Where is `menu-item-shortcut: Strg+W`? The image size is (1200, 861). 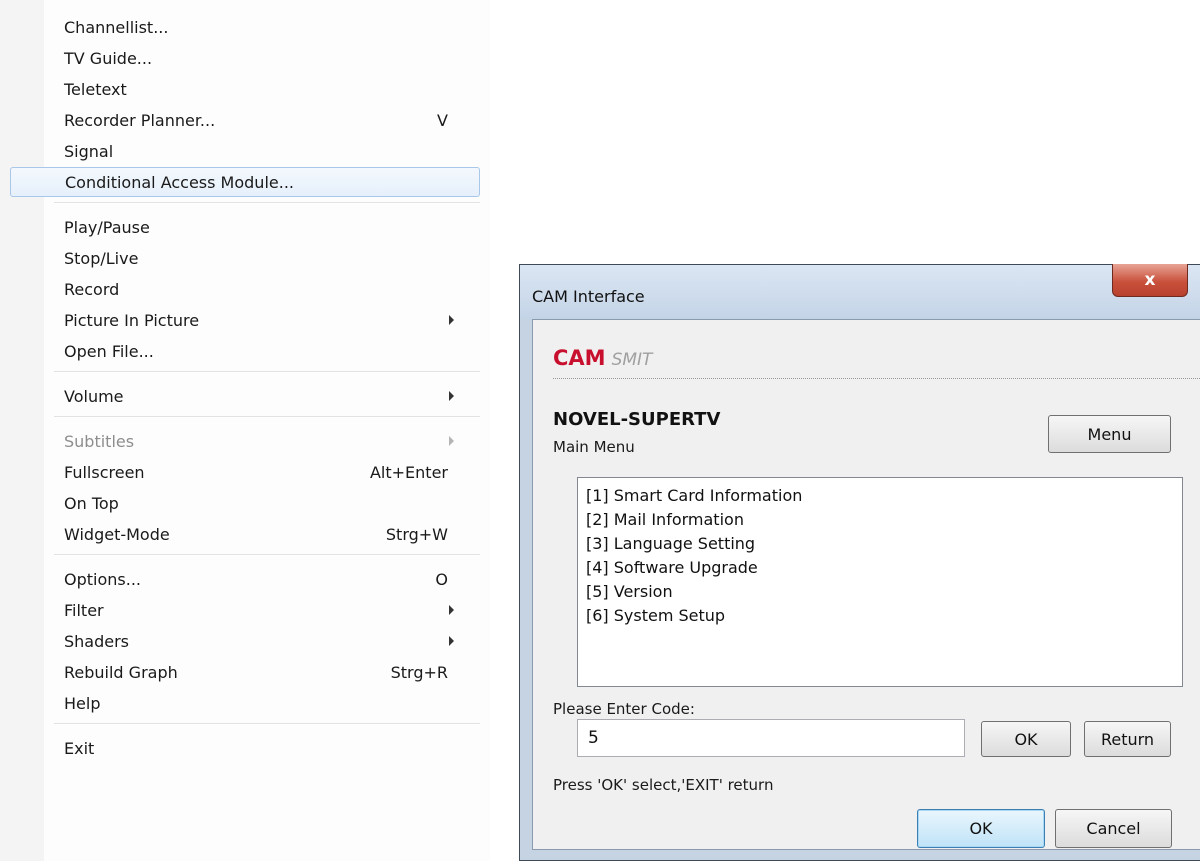 menu-item-shortcut: Strg+W is located at coordinates (416, 534).